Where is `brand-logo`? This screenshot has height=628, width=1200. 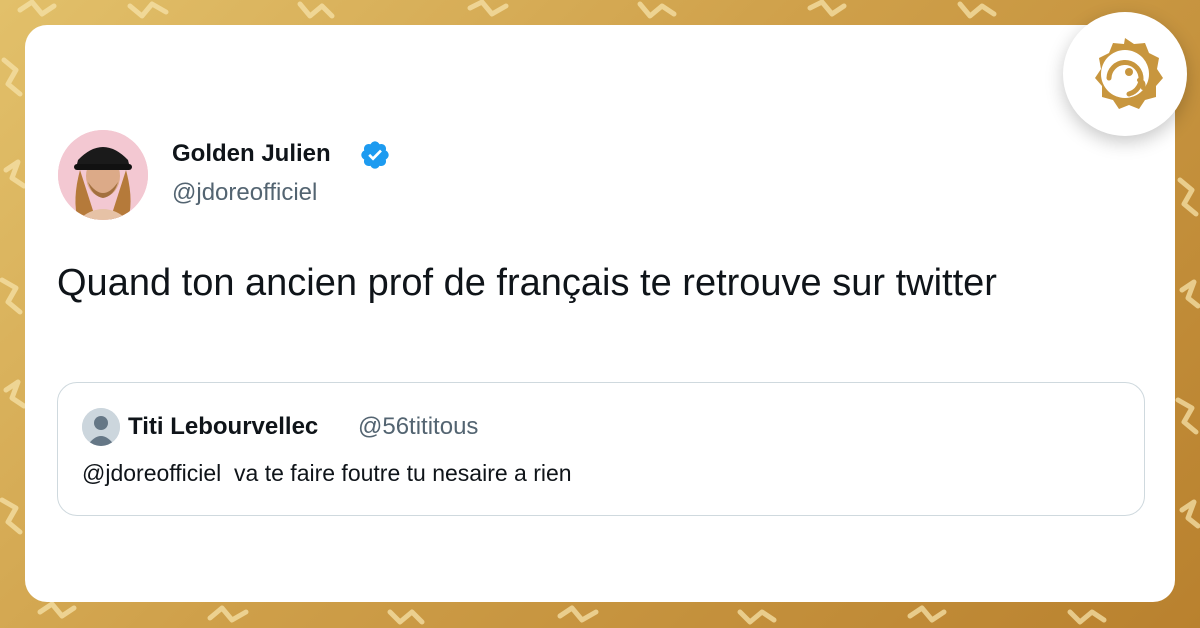
brand-logo is located at coordinates (1125, 74).